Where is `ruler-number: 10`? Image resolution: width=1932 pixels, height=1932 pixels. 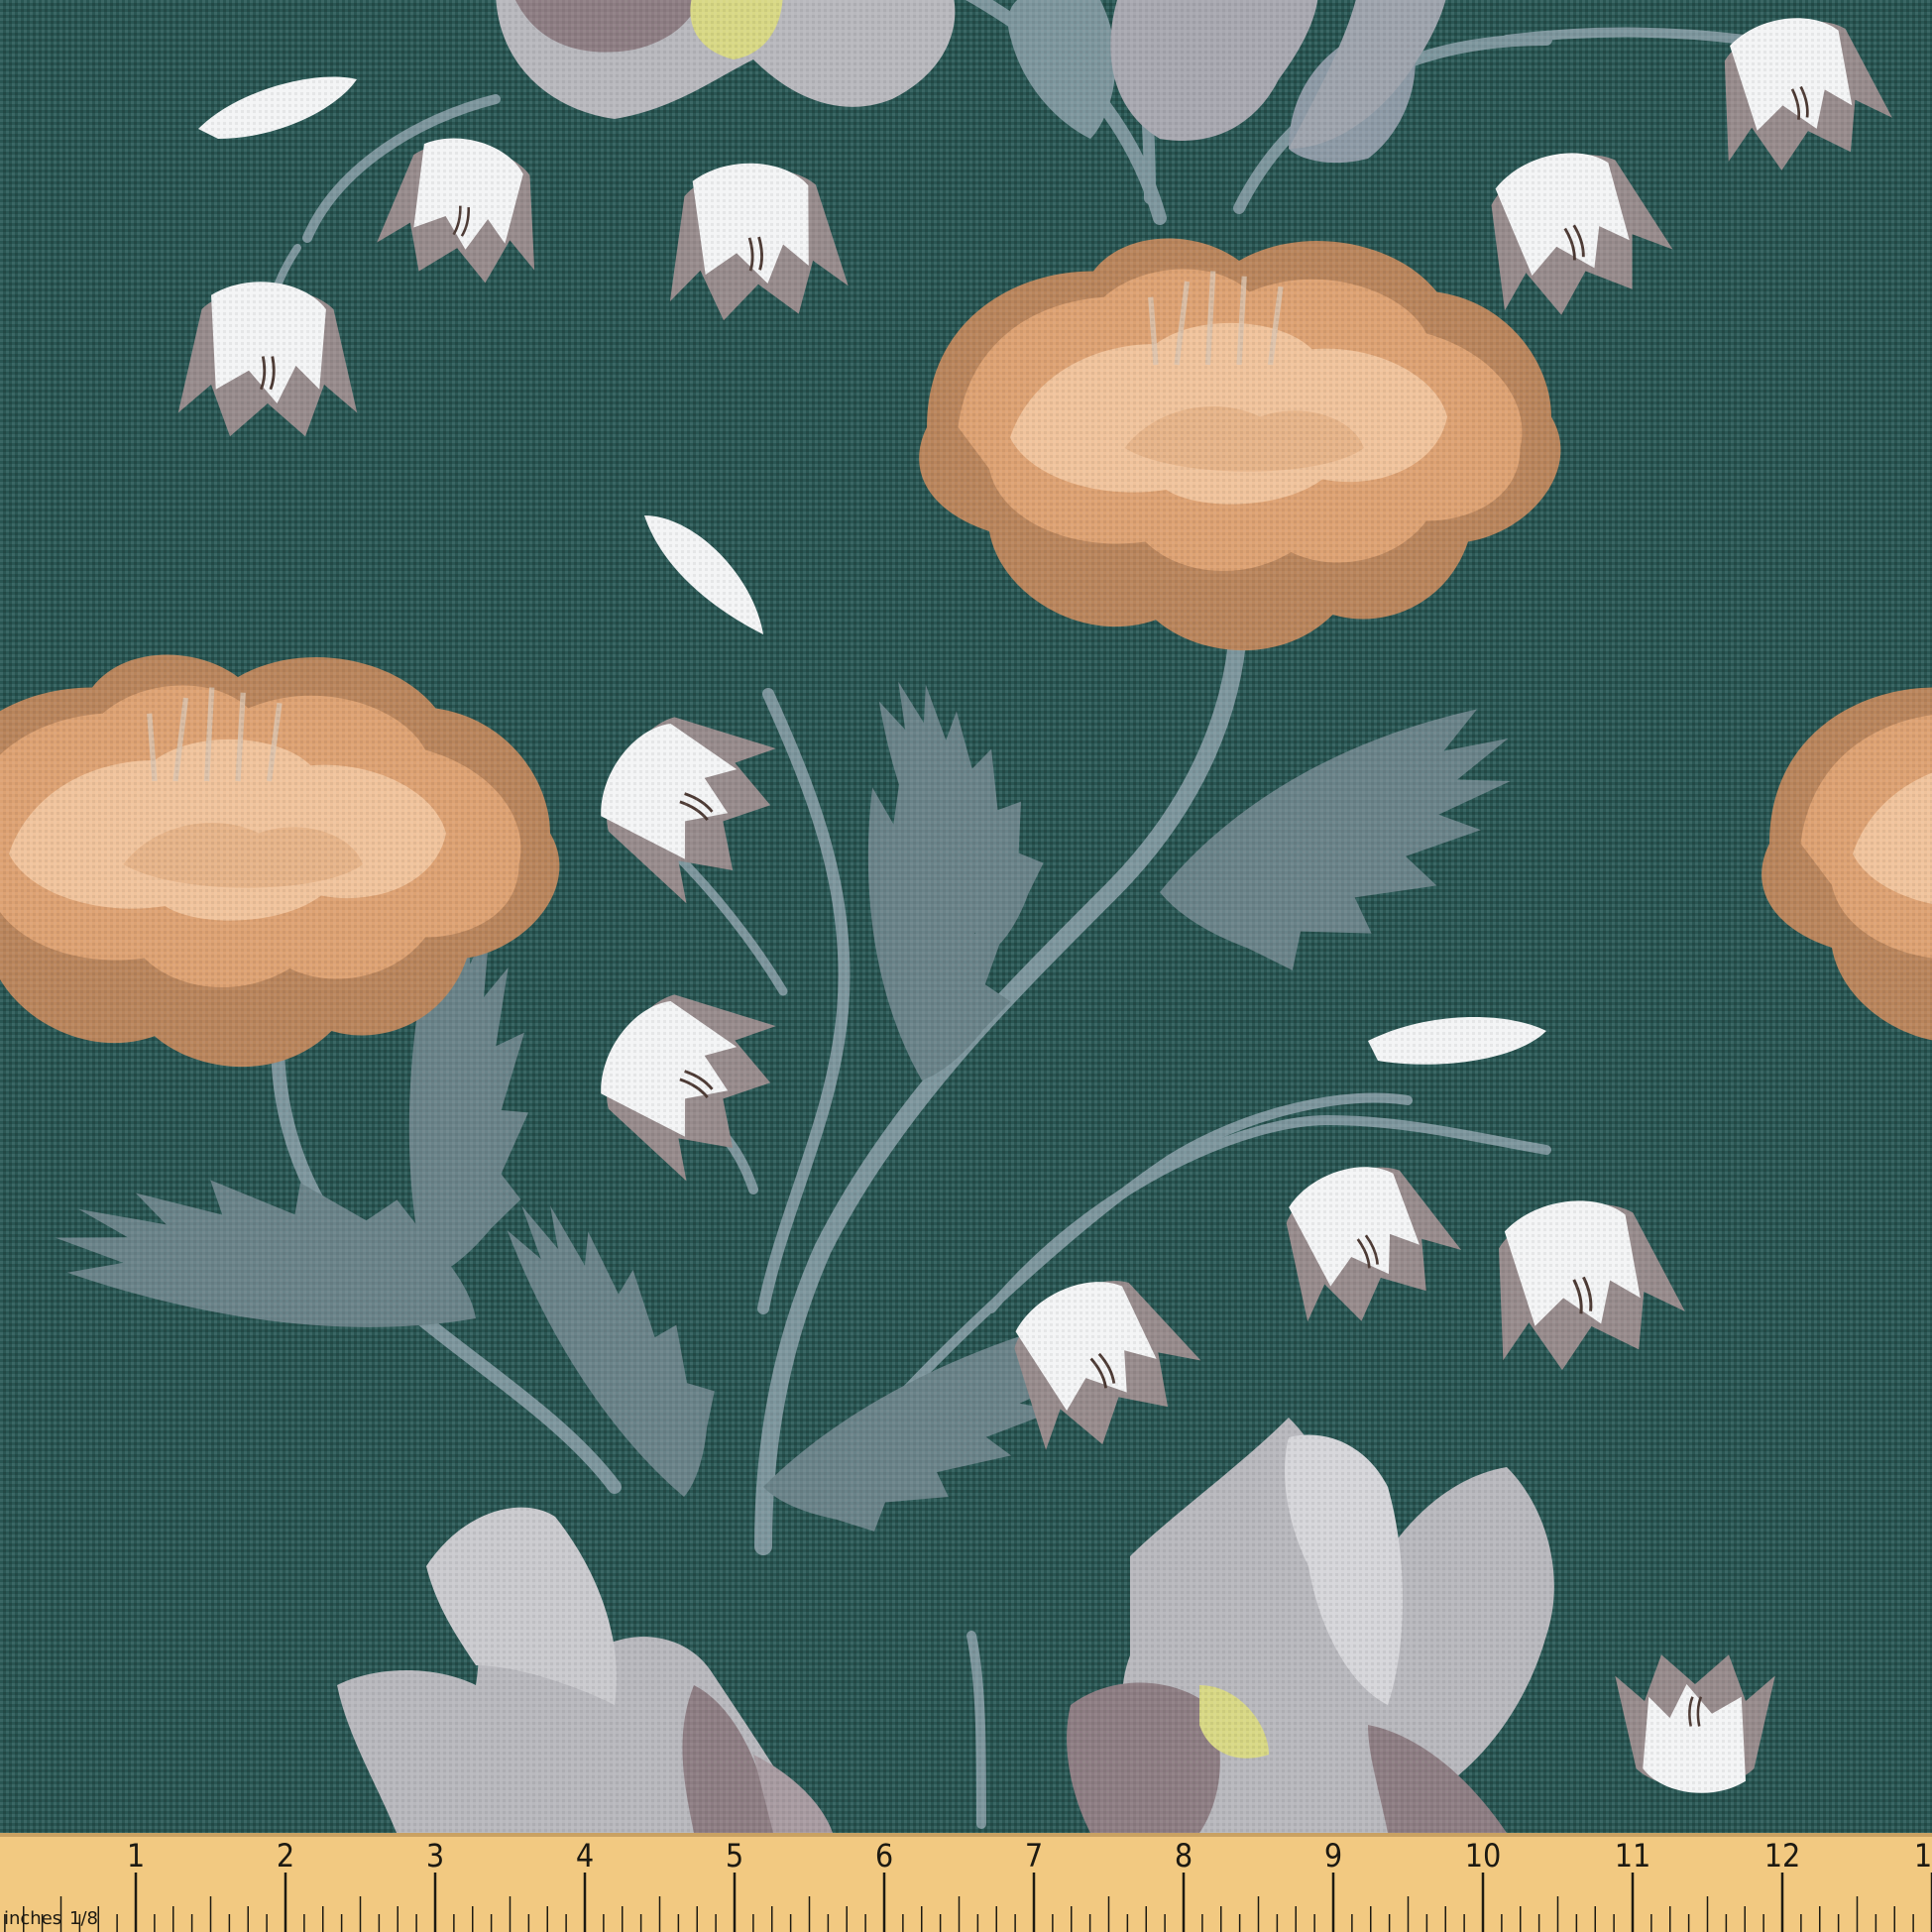 ruler-number: 10 is located at coordinates (1483, 1856).